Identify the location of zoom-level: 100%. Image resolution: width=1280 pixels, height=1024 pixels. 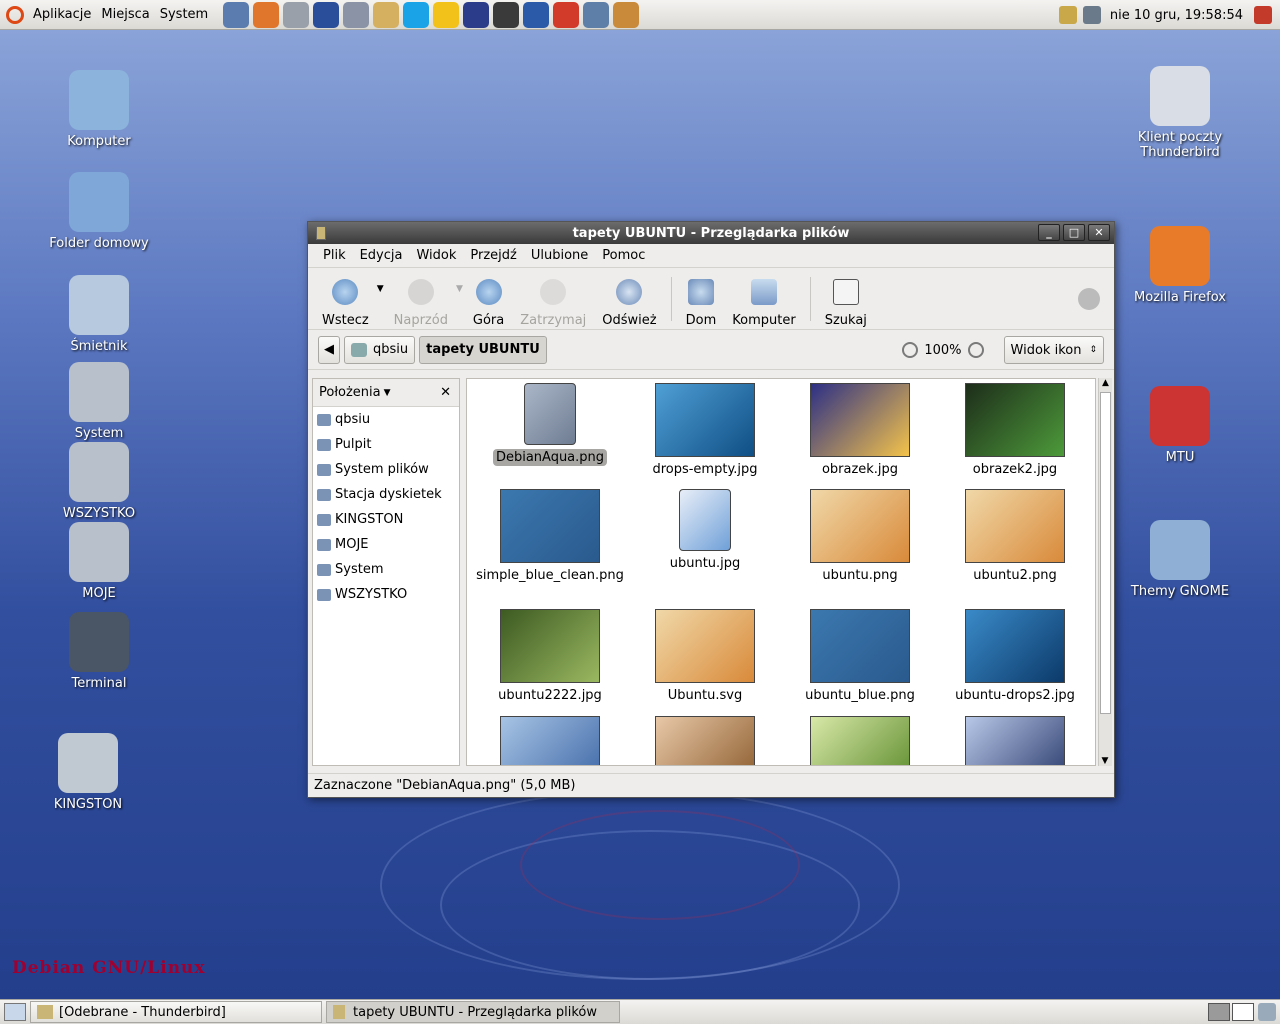
(942, 350).